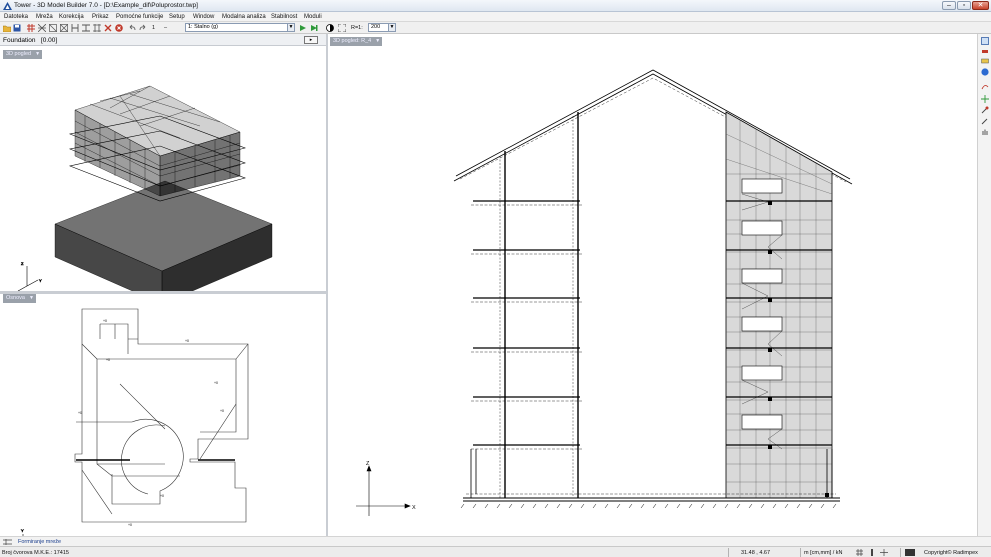 This screenshot has width=991, height=557. I want to click on mesh-x-icon, so click(42, 28).